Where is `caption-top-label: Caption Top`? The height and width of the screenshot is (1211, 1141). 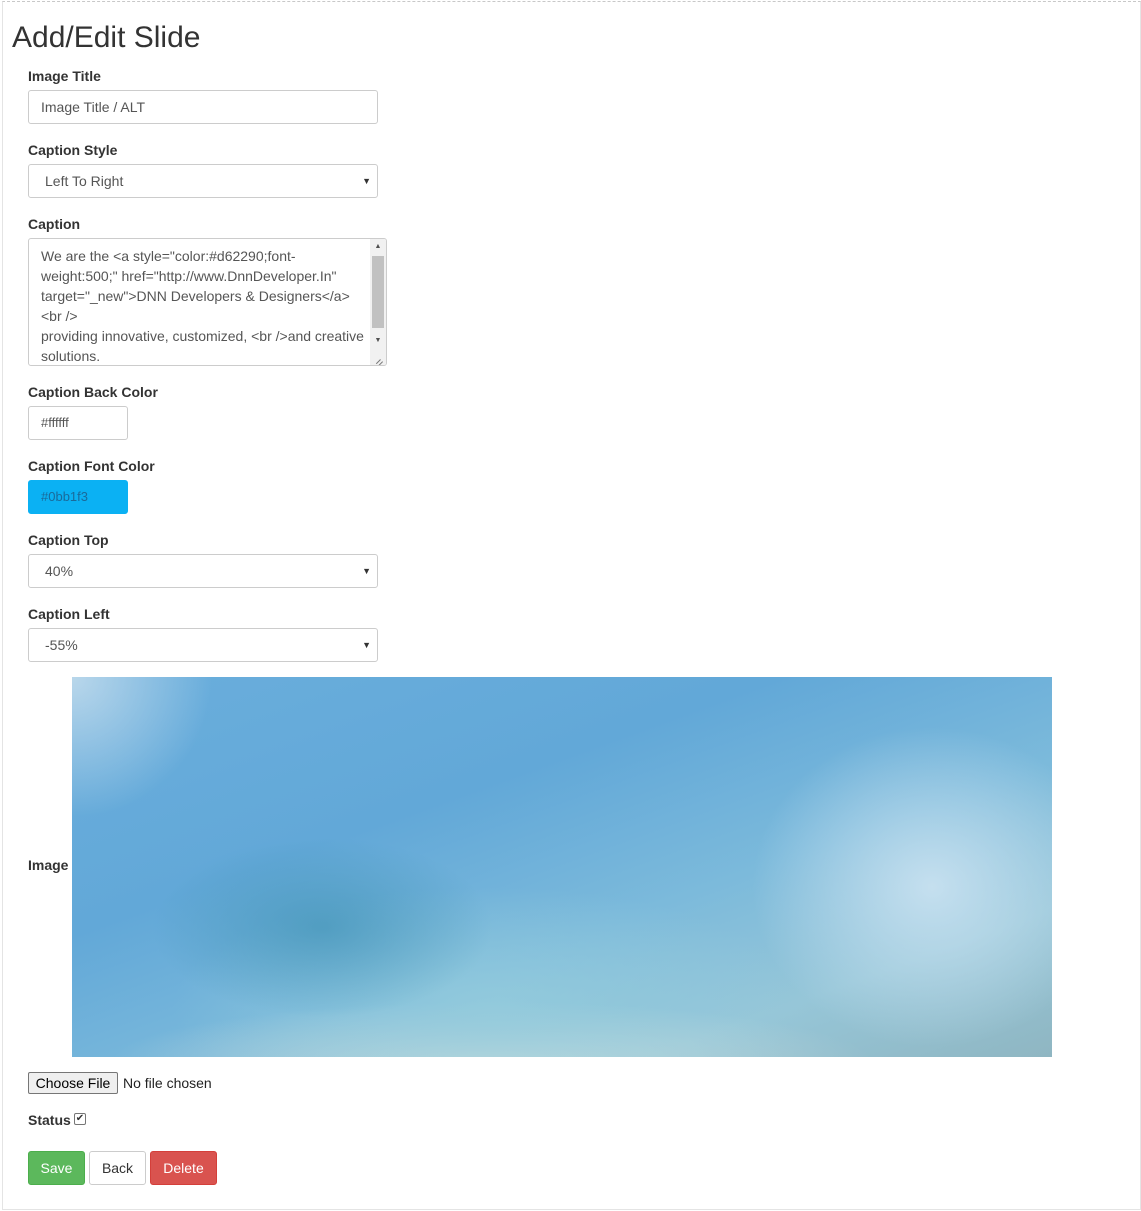
caption-top-label: Caption Top is located at coordinates (68, 540).